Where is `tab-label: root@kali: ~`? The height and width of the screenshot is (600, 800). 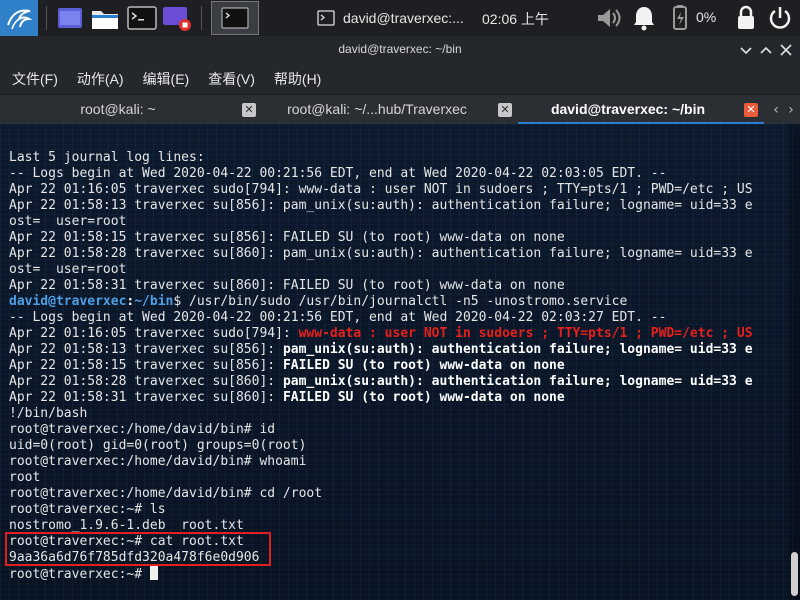 tab-label: root@kali: ~ is located at coordinates (118, 109).